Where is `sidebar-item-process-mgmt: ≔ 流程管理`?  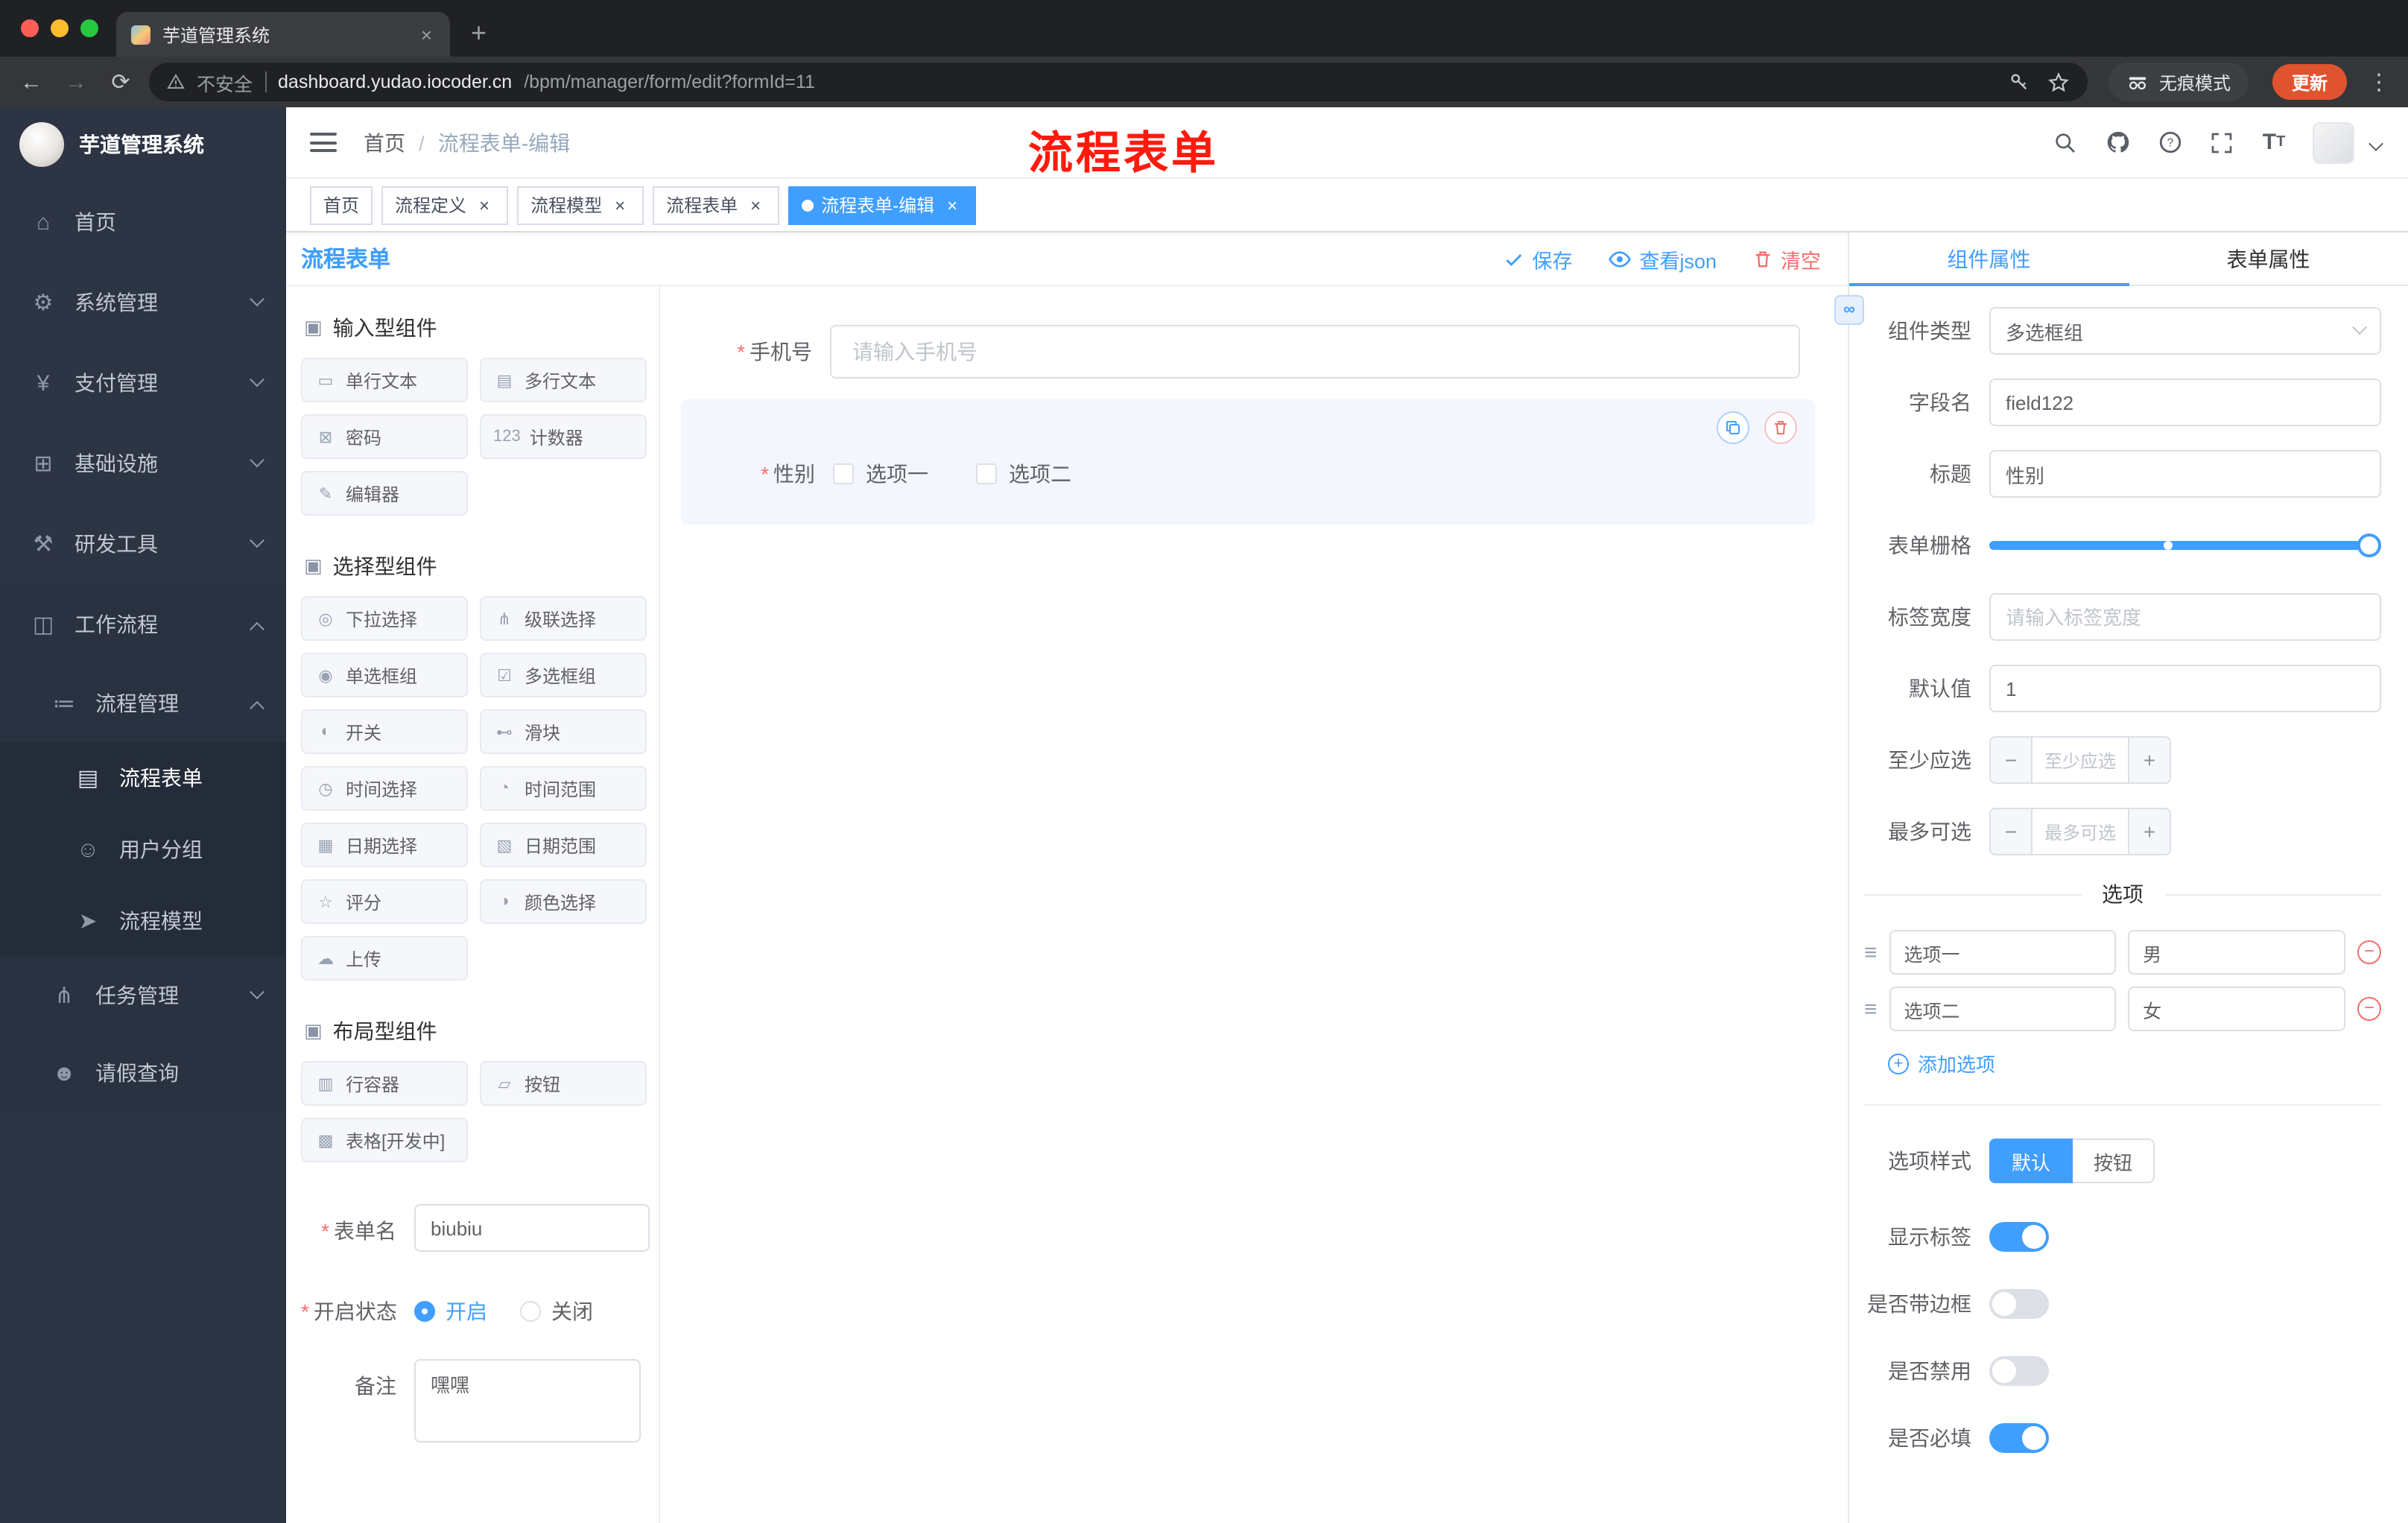 sidebar-item-process-mgmt: ≔ 流程管理 is located at coordinates (143, 703).